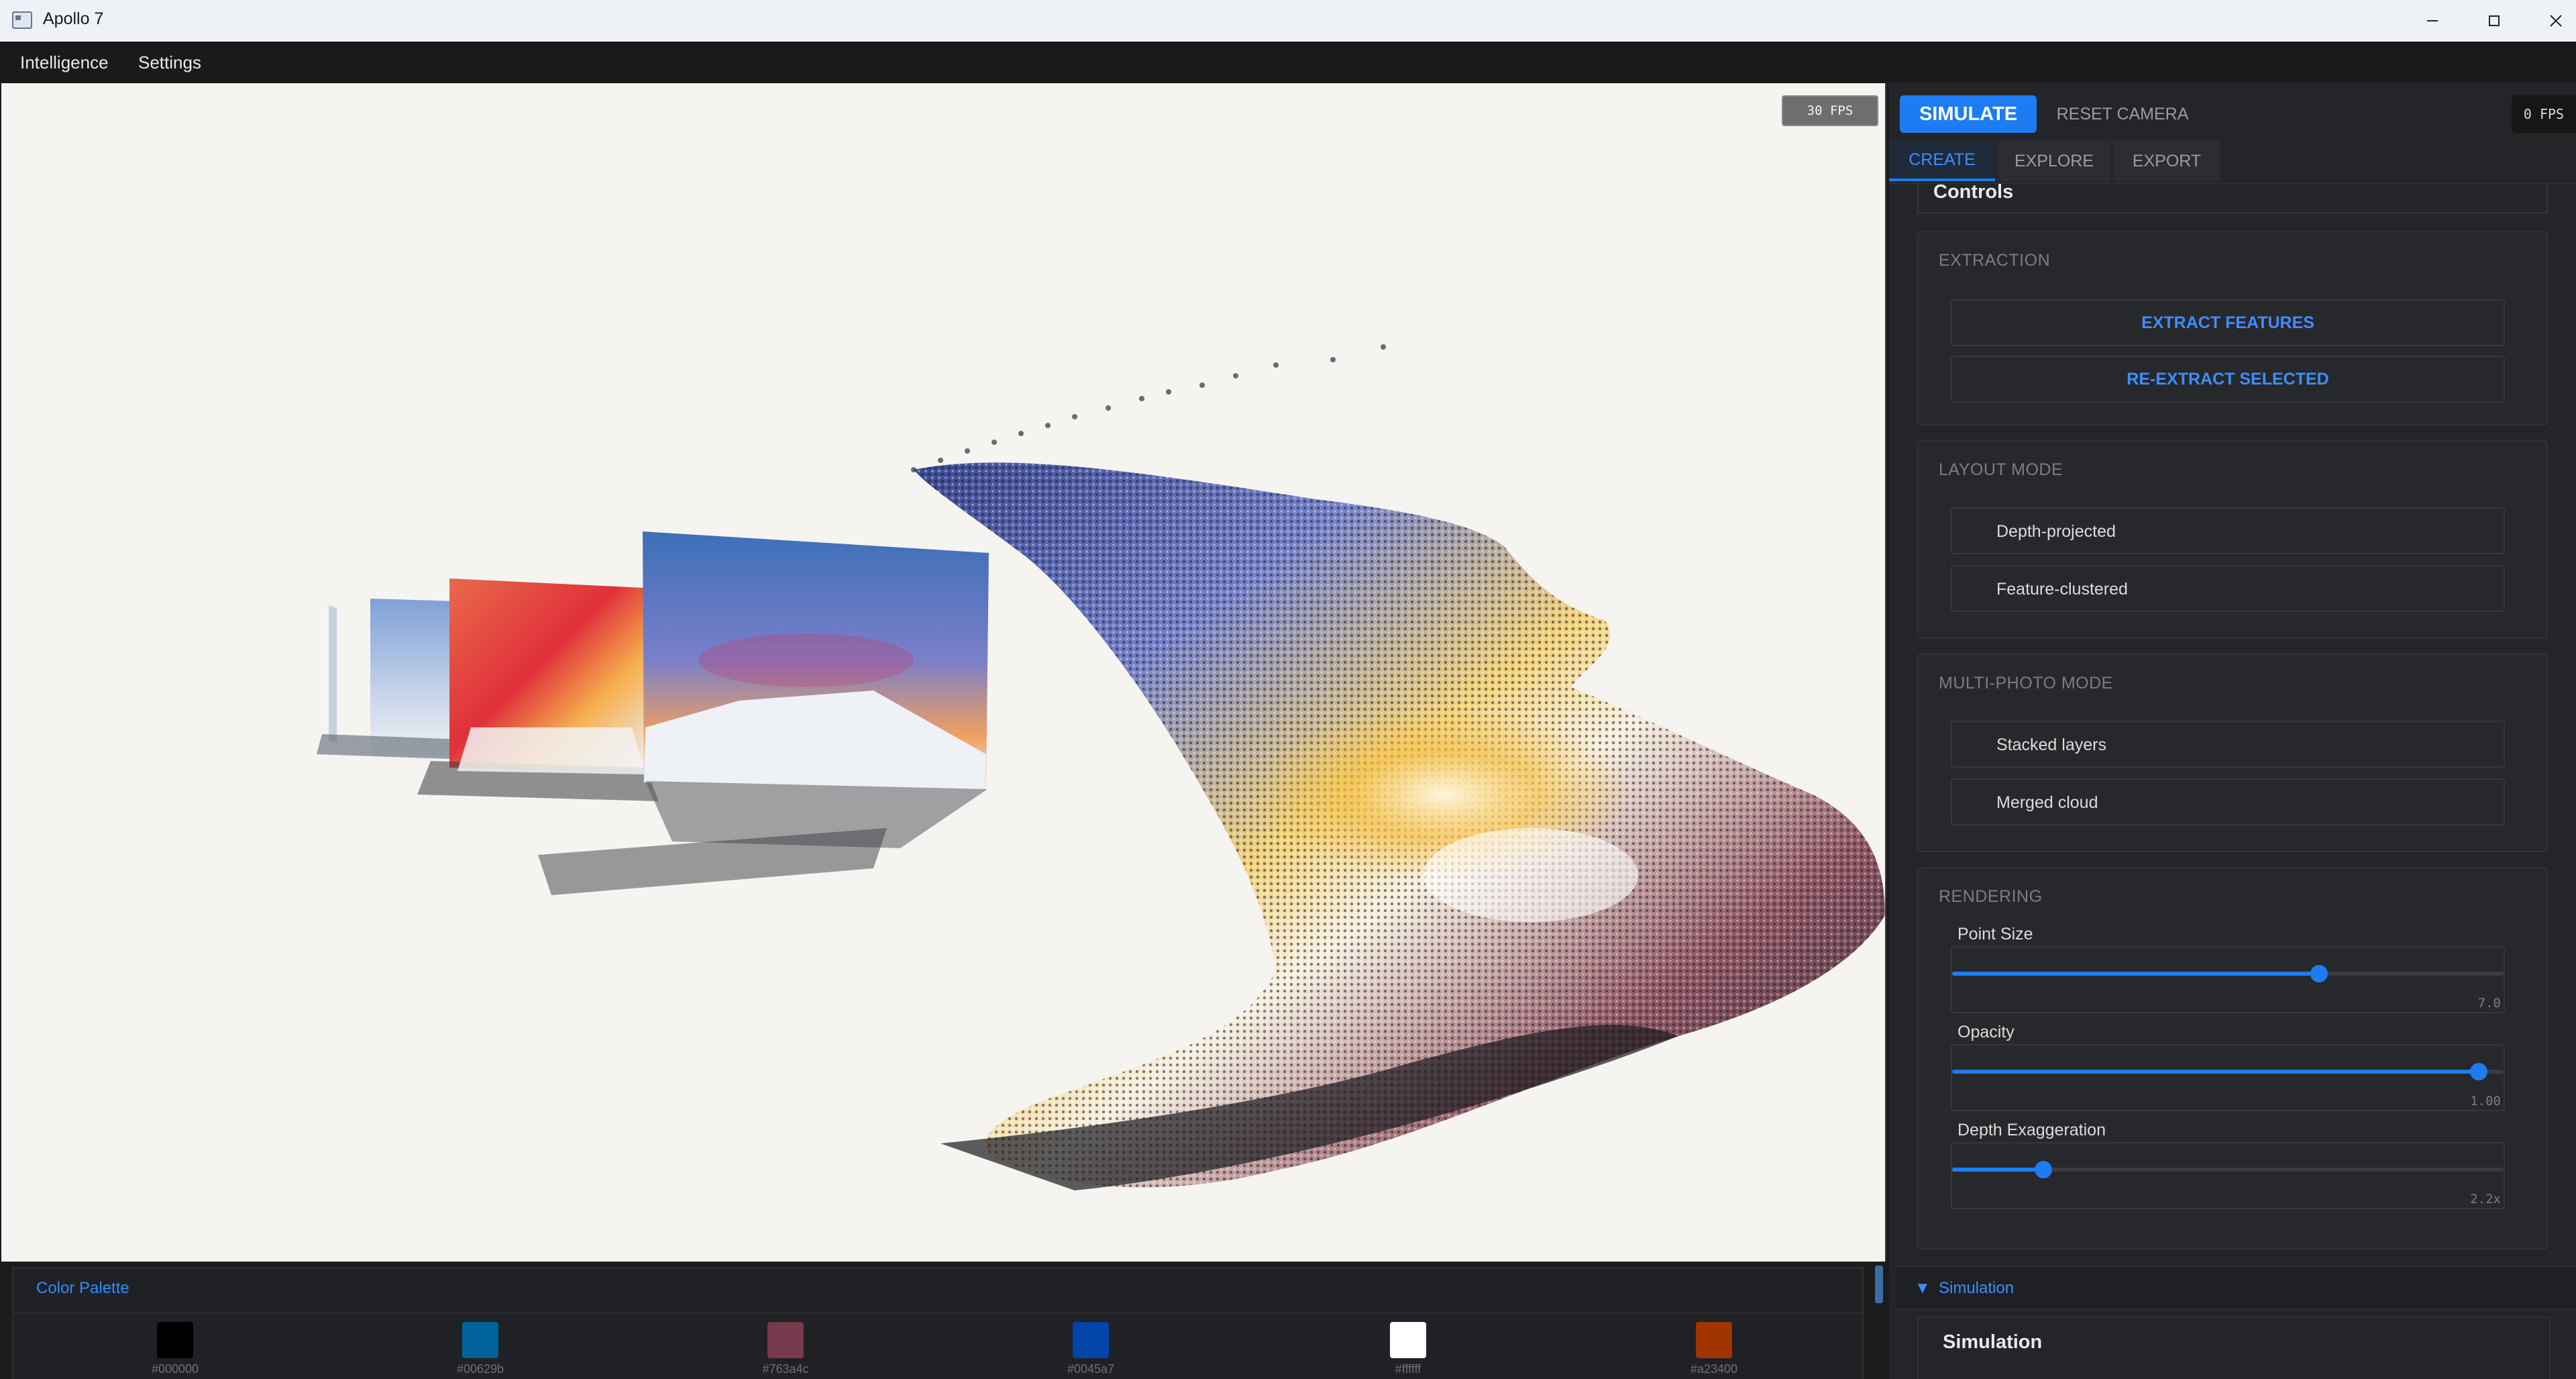 The height and width of the screenshot is (1379, 2576). What do you see at coordinates (1288, 21) in the screenshot?
I see `title-bar: Apollo 7` at bounding box center [1288, 21].